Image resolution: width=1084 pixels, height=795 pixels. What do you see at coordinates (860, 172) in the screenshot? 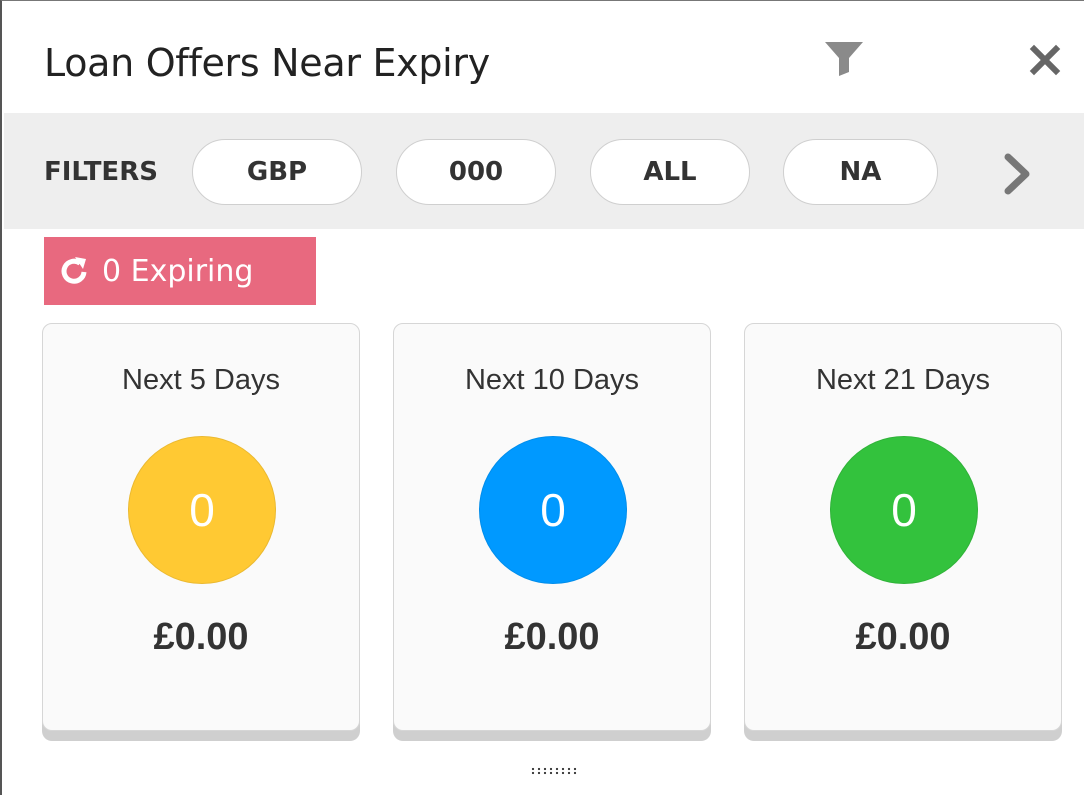
I see `filter-chip-type: NA` at bounding box center [860, 172].